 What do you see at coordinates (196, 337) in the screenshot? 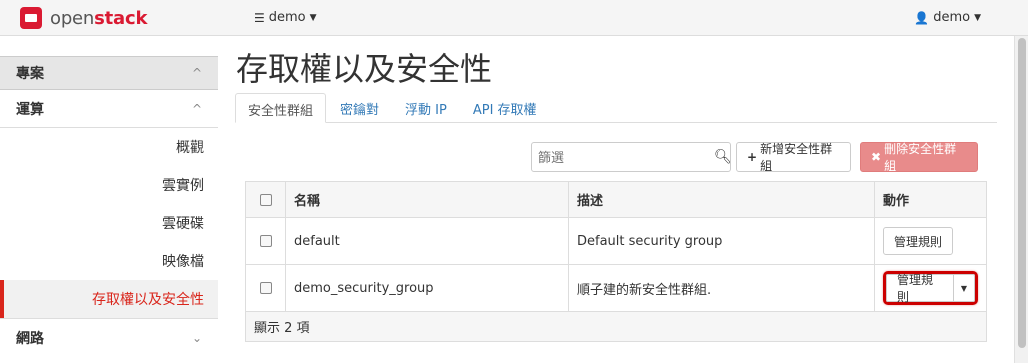
I see `chevron-down-icon: ⌄` at bounding box center [196, 337].